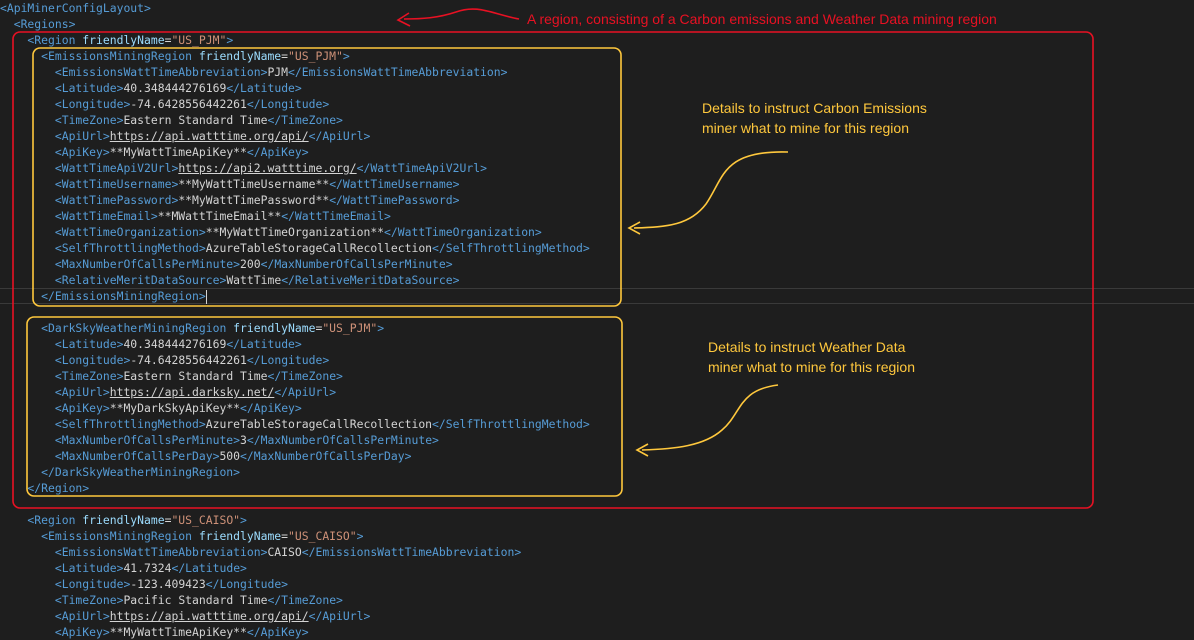  Describe the element at coordinates (188, 360) in the screenshot. I see `code-token: -74.6428556442261` at that location.